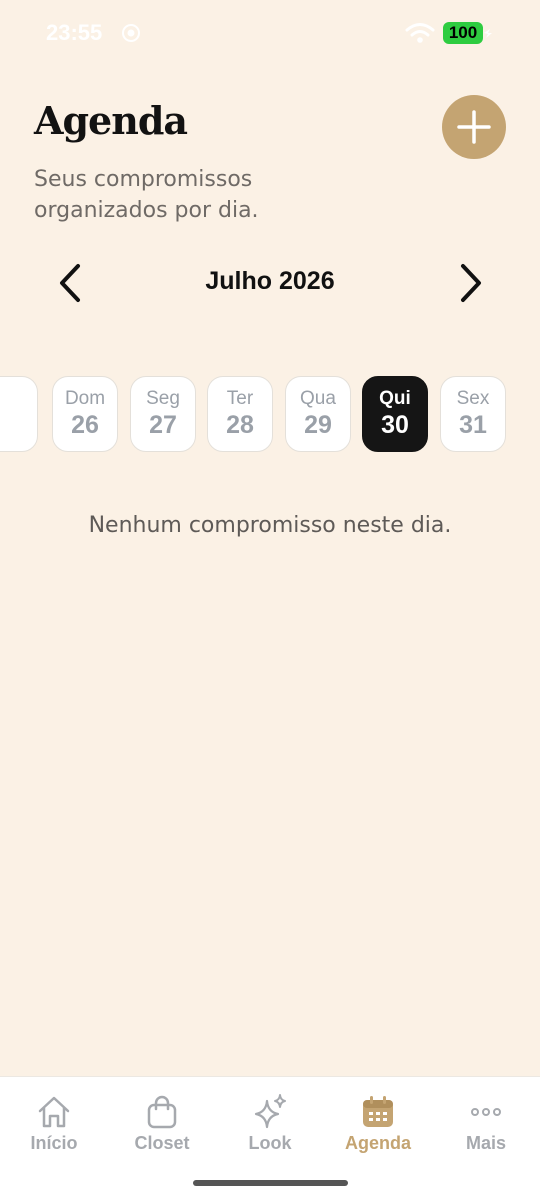  Describe the element at coordinates (163, 398) in the screenshot. I see `day-chip-weekday: Seg` at that location.